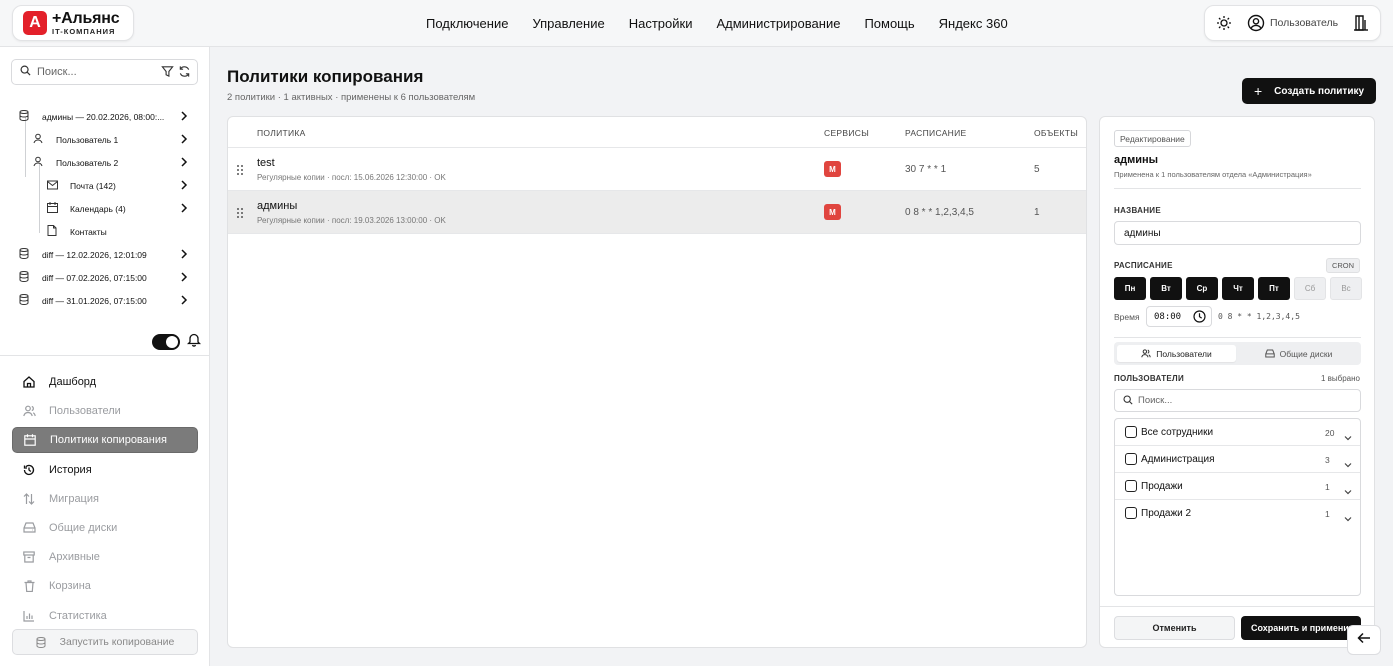 The height and width of the screenshot is (666, 1393). I want to click on nav-yandex360: Яндекс 360, so click(973, 23).